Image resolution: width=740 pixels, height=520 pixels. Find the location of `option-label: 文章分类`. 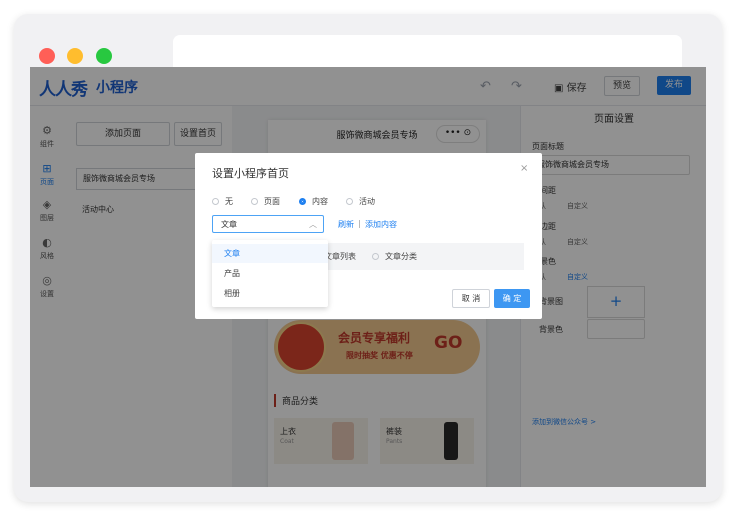

option-label: 文章分类 is located at coordinates (401, 256).